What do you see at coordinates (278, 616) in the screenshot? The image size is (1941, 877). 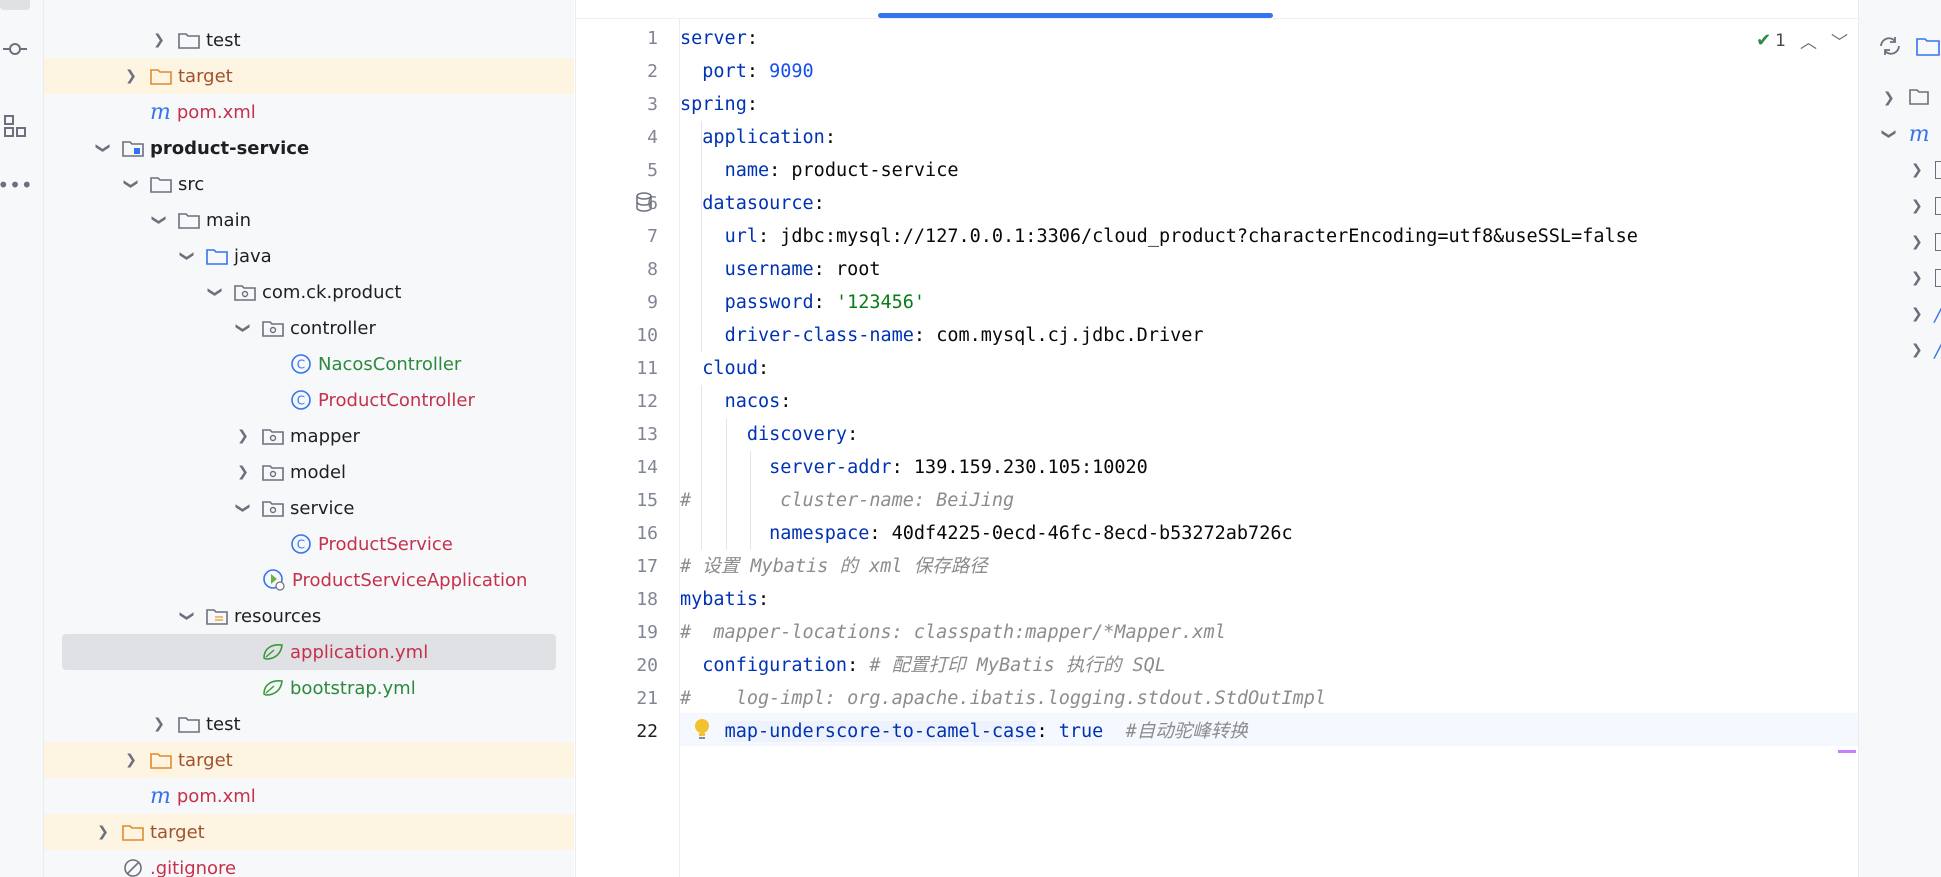 I see `tree-row-label: resources` at bounding box center [278, 616].